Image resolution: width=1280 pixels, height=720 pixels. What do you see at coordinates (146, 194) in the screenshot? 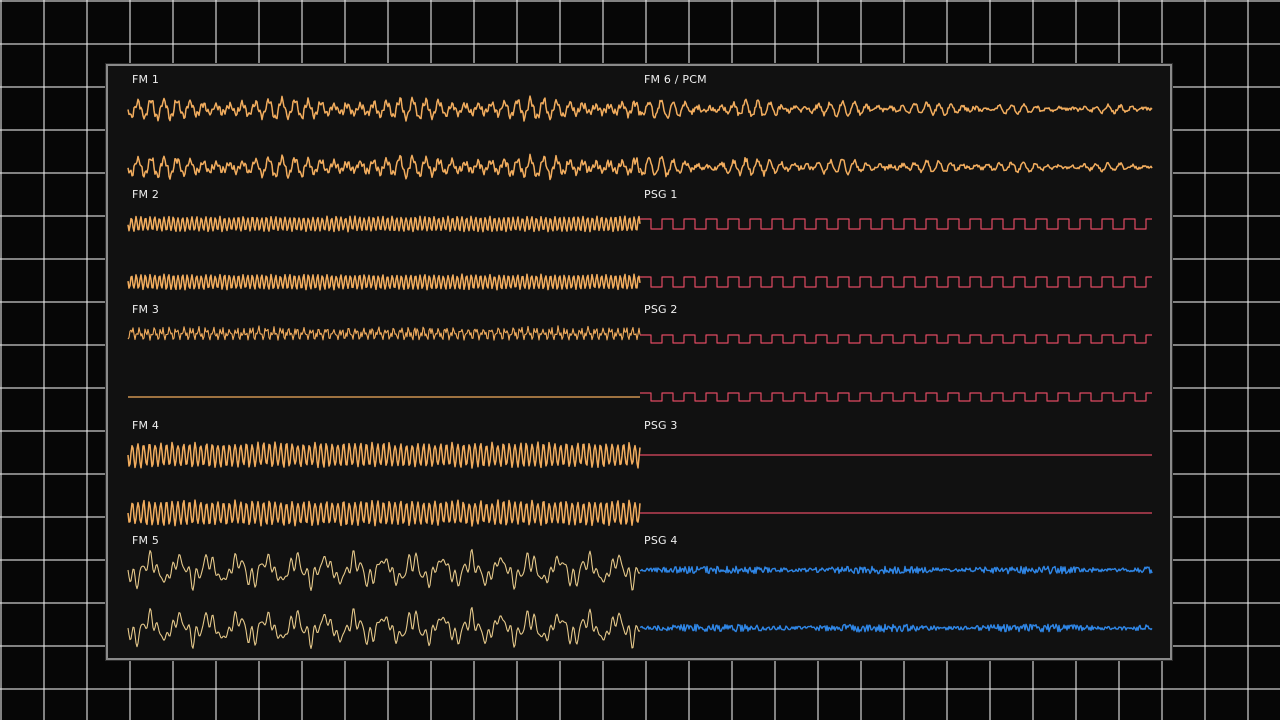
I see `channel-label-fm2: FM 2` at bounding box center [146, 194].